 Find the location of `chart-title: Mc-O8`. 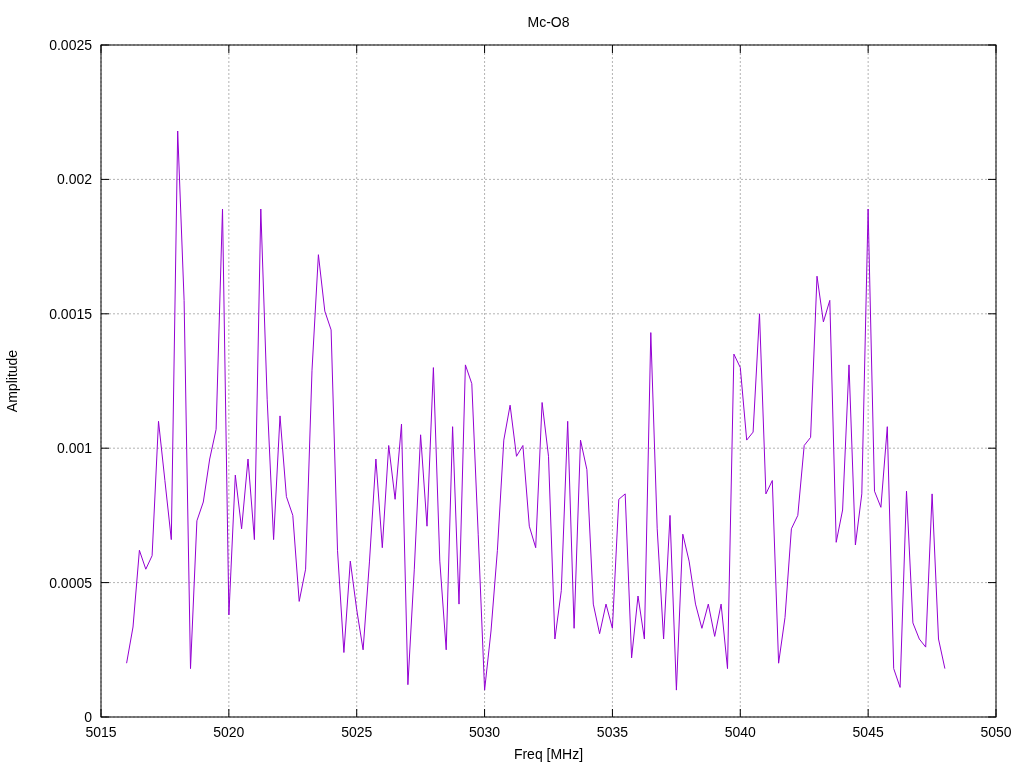

chart-title: Mc-O8 is located at coordinates (548, 22).